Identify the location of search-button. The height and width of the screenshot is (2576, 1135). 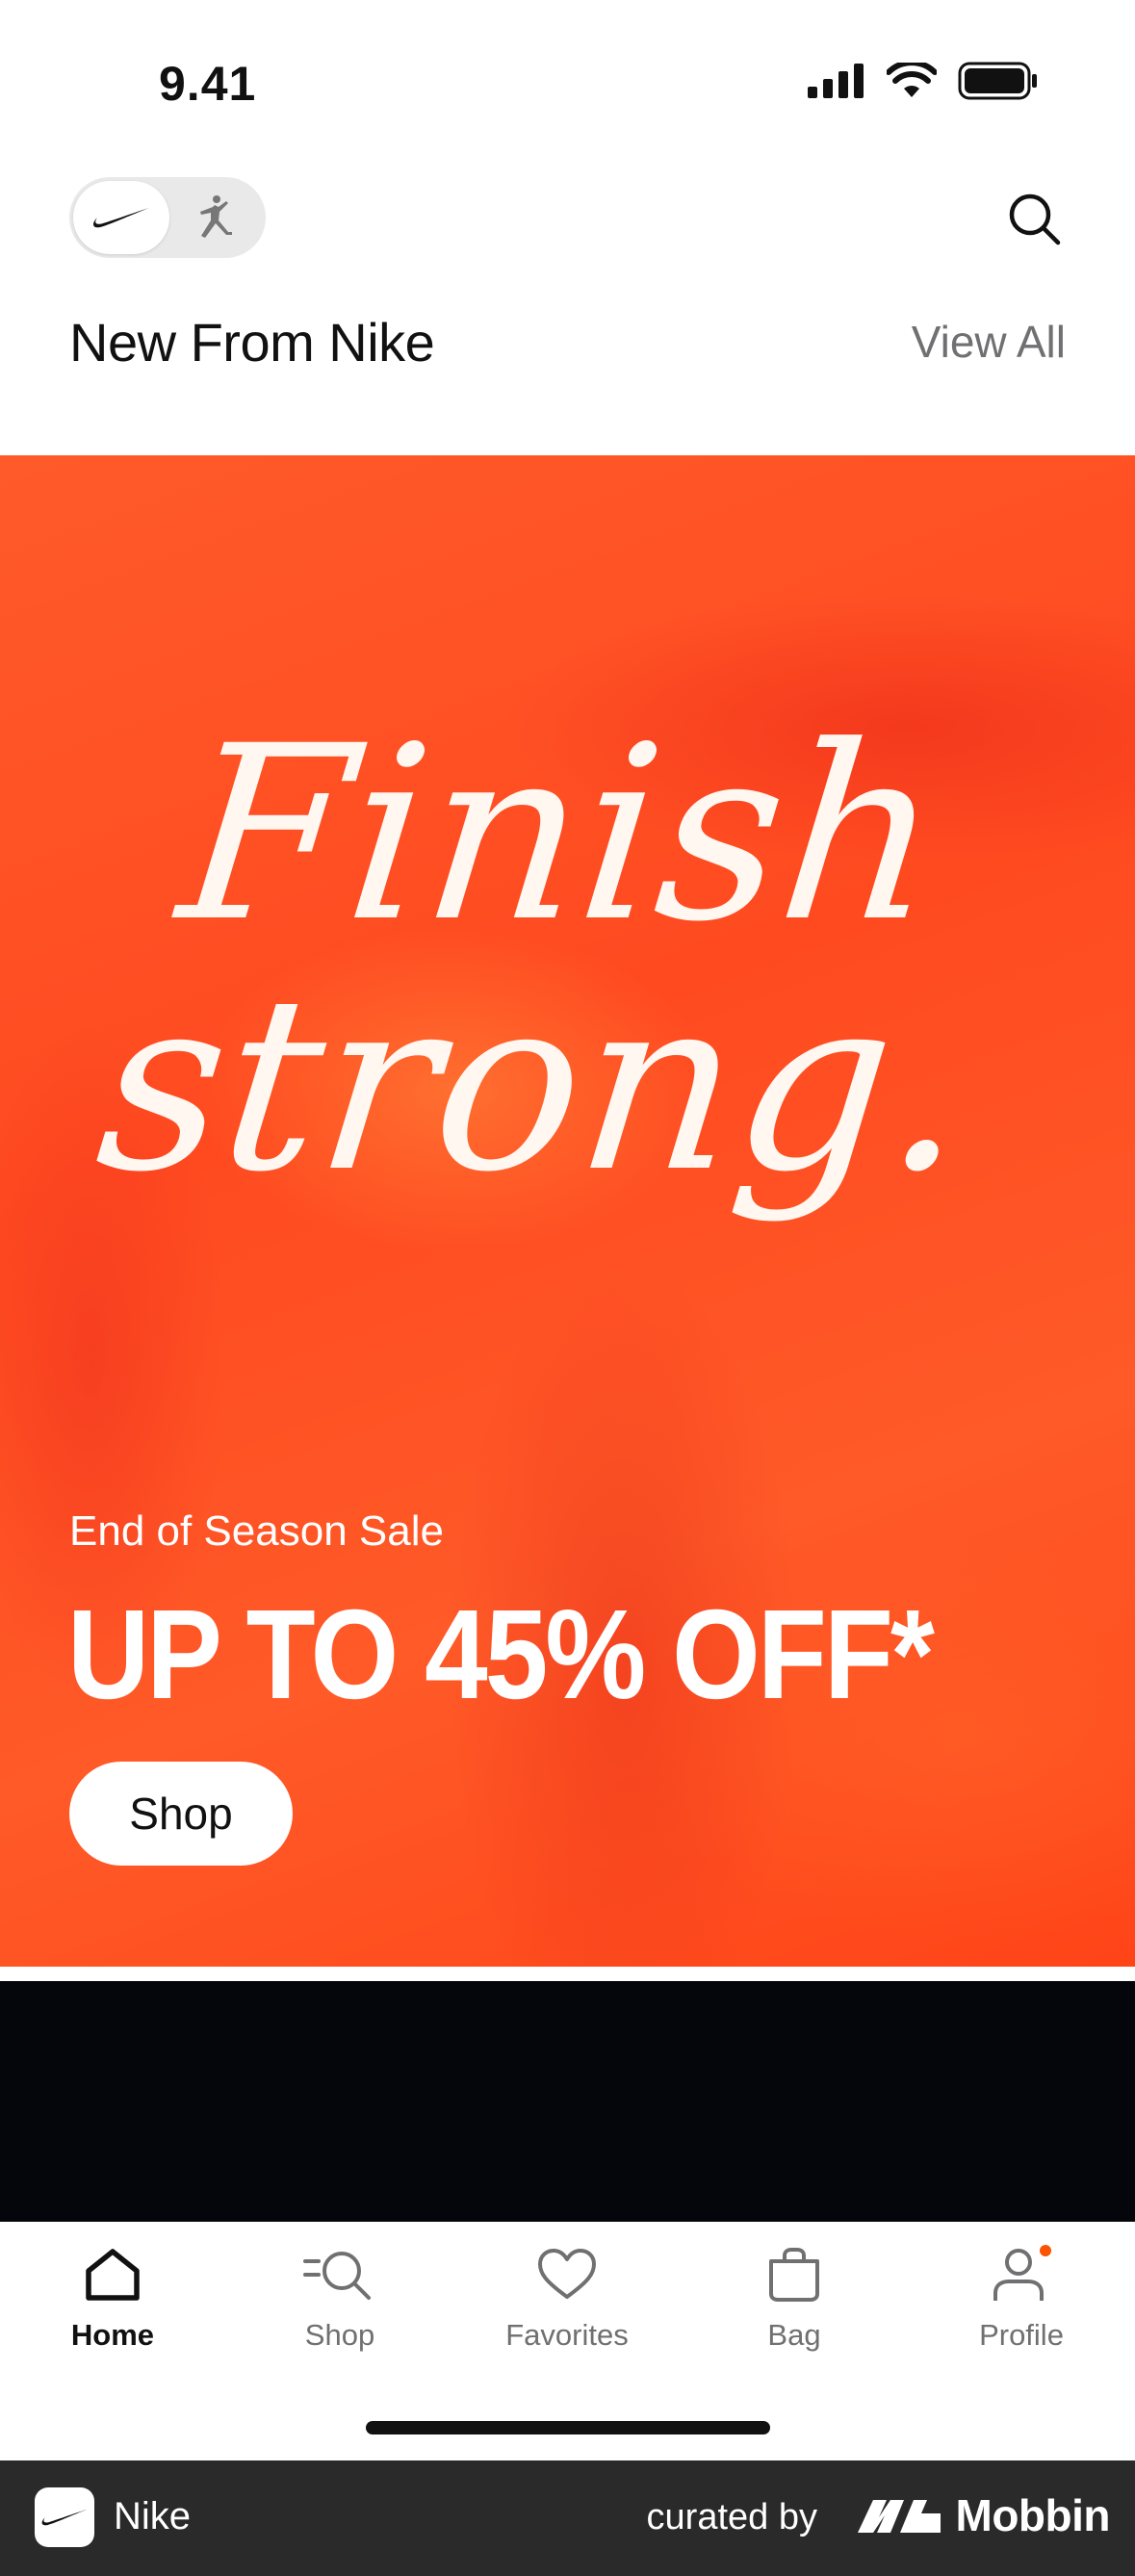
(1034, 218).